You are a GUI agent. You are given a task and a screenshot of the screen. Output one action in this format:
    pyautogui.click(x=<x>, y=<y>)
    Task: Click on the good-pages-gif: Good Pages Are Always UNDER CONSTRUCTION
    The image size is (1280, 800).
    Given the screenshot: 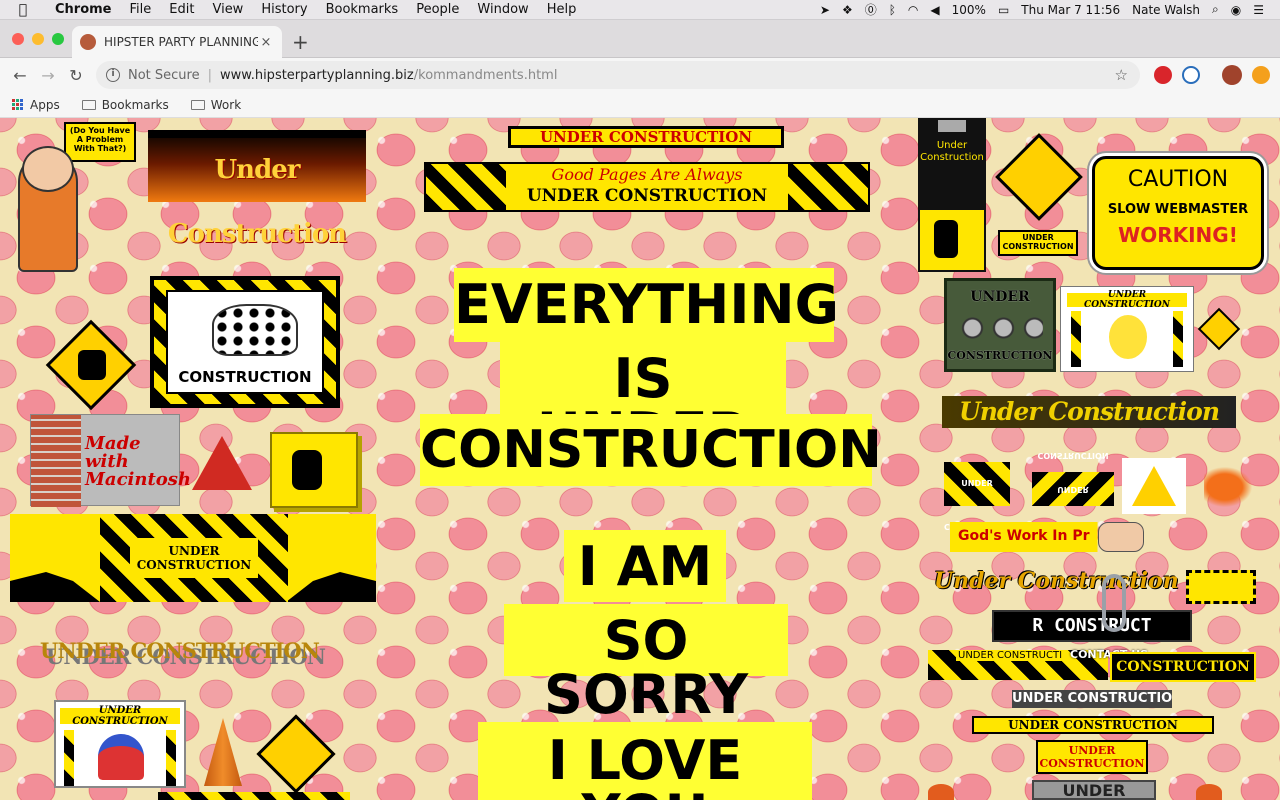 What is the action you would take?
    pyautogui.click(x=647, y=187)
    